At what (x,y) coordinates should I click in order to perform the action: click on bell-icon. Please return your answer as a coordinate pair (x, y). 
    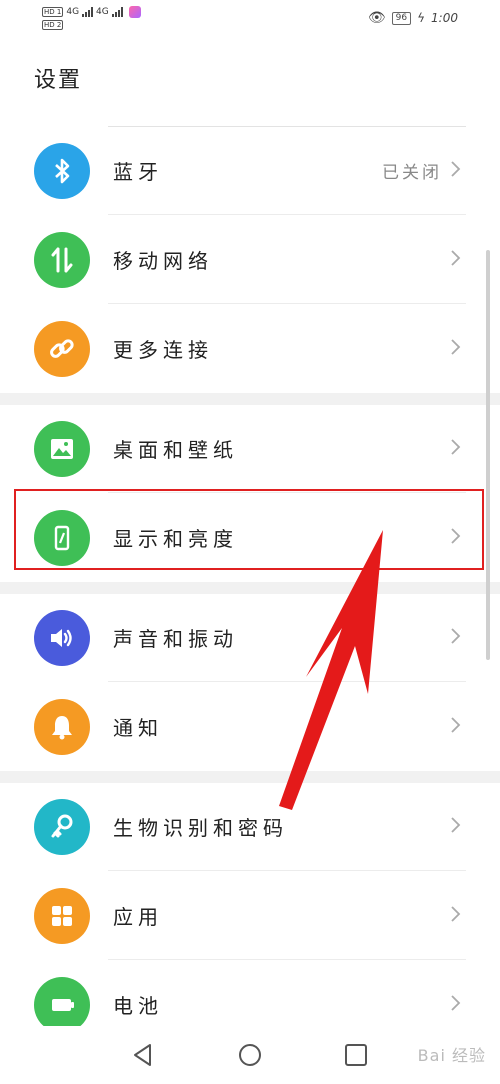
    Looking at the image, I should click on (62, 727).